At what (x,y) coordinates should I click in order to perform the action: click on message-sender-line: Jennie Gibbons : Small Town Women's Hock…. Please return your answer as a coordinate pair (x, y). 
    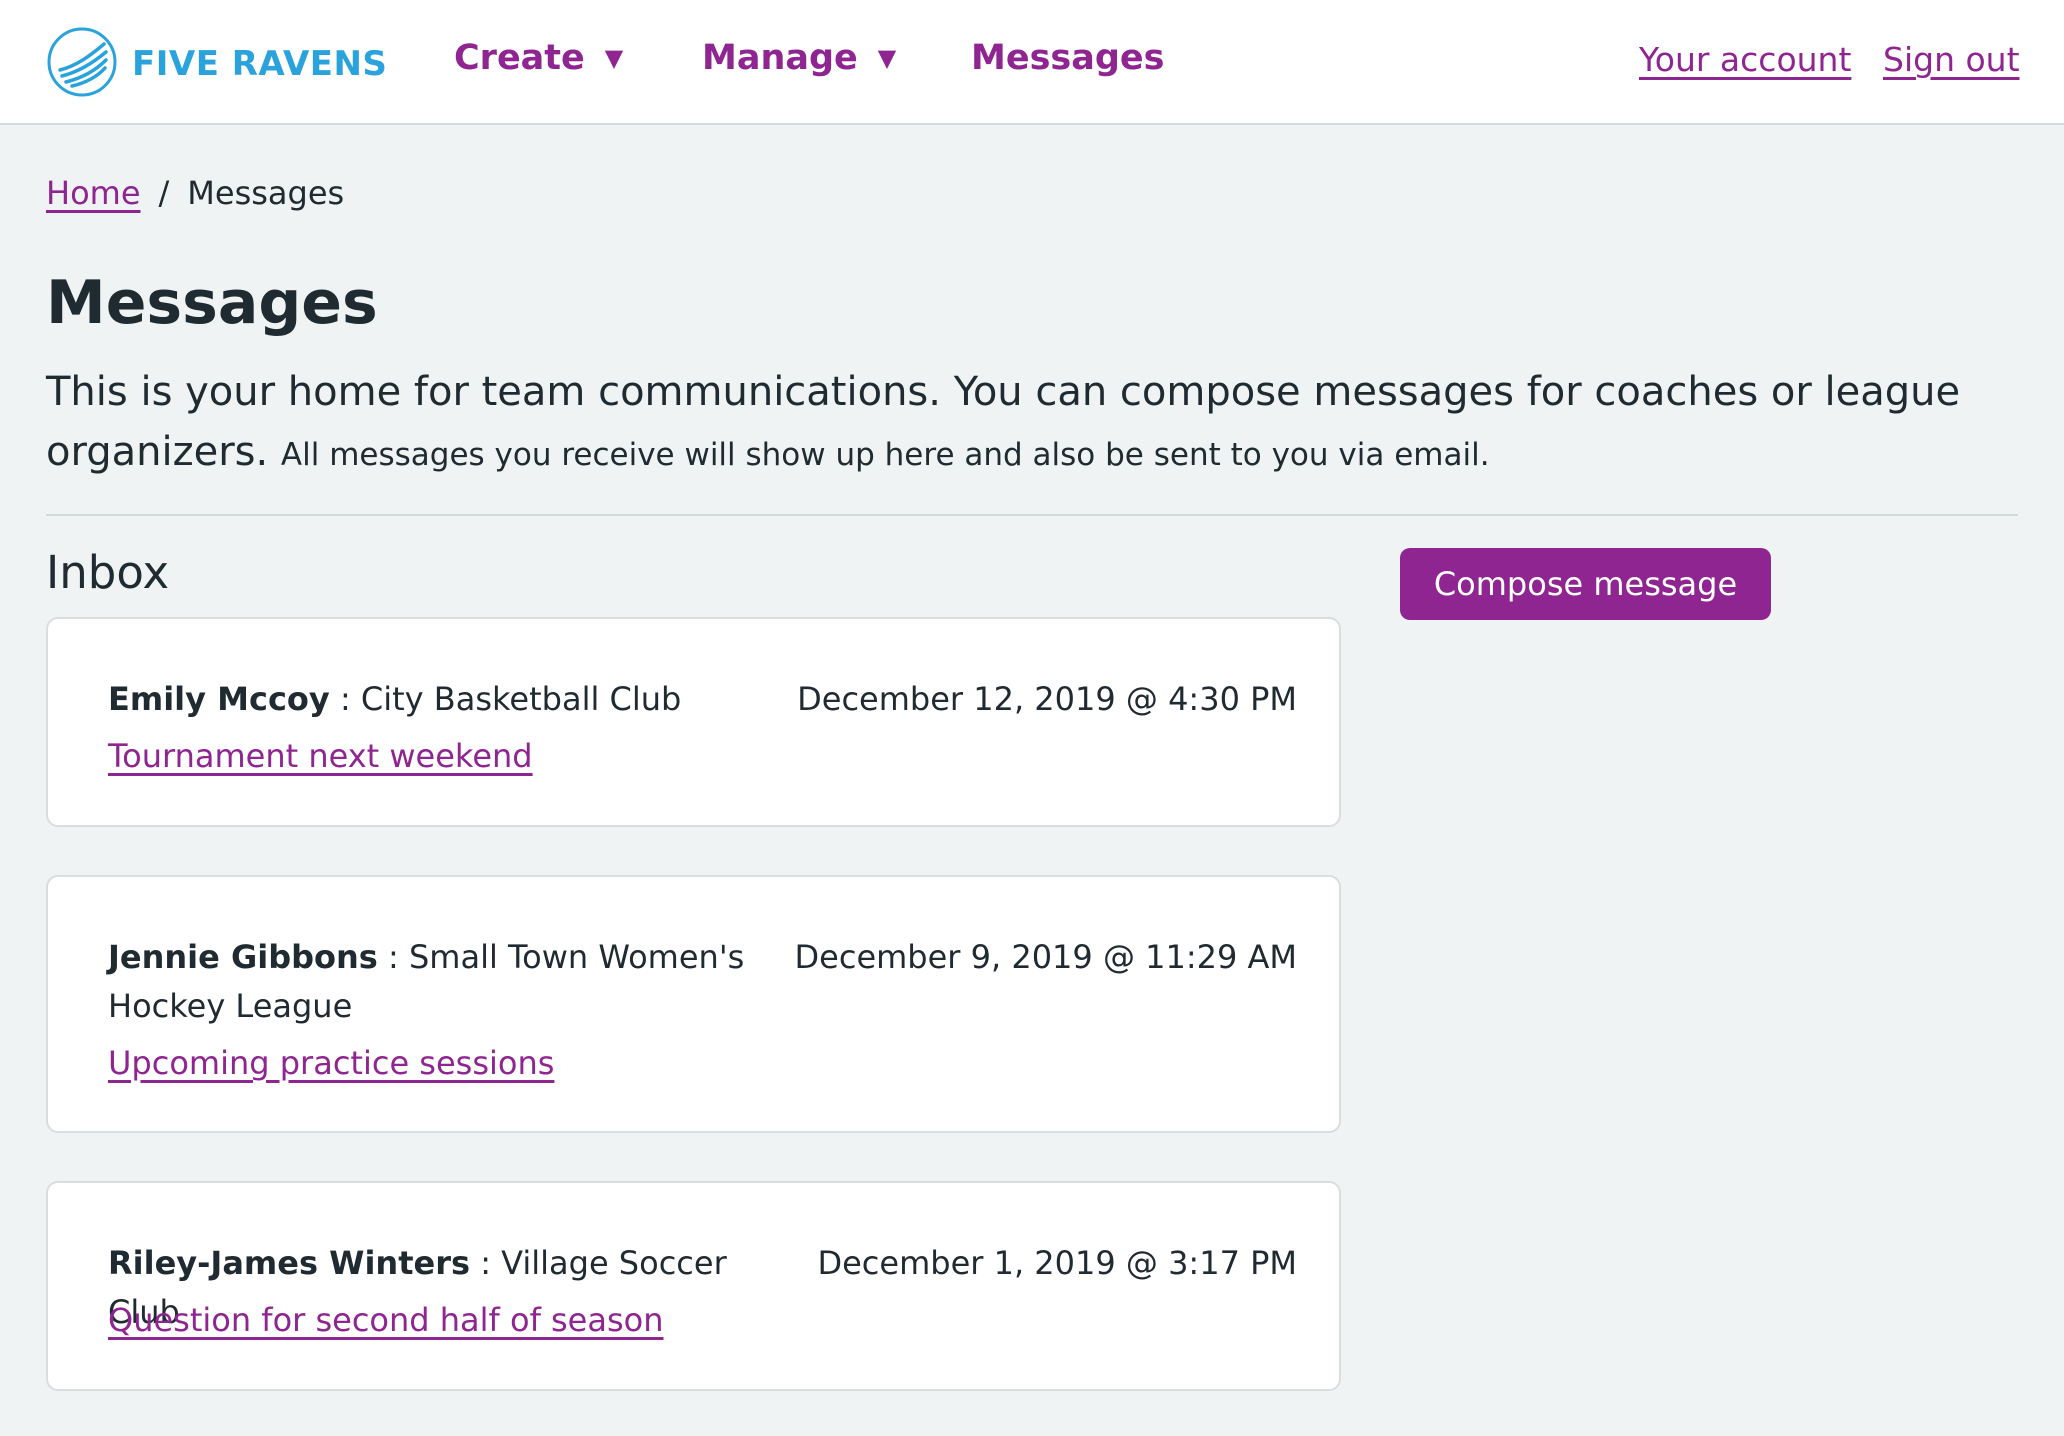
    Looking at the image, I should click on (448, 982).